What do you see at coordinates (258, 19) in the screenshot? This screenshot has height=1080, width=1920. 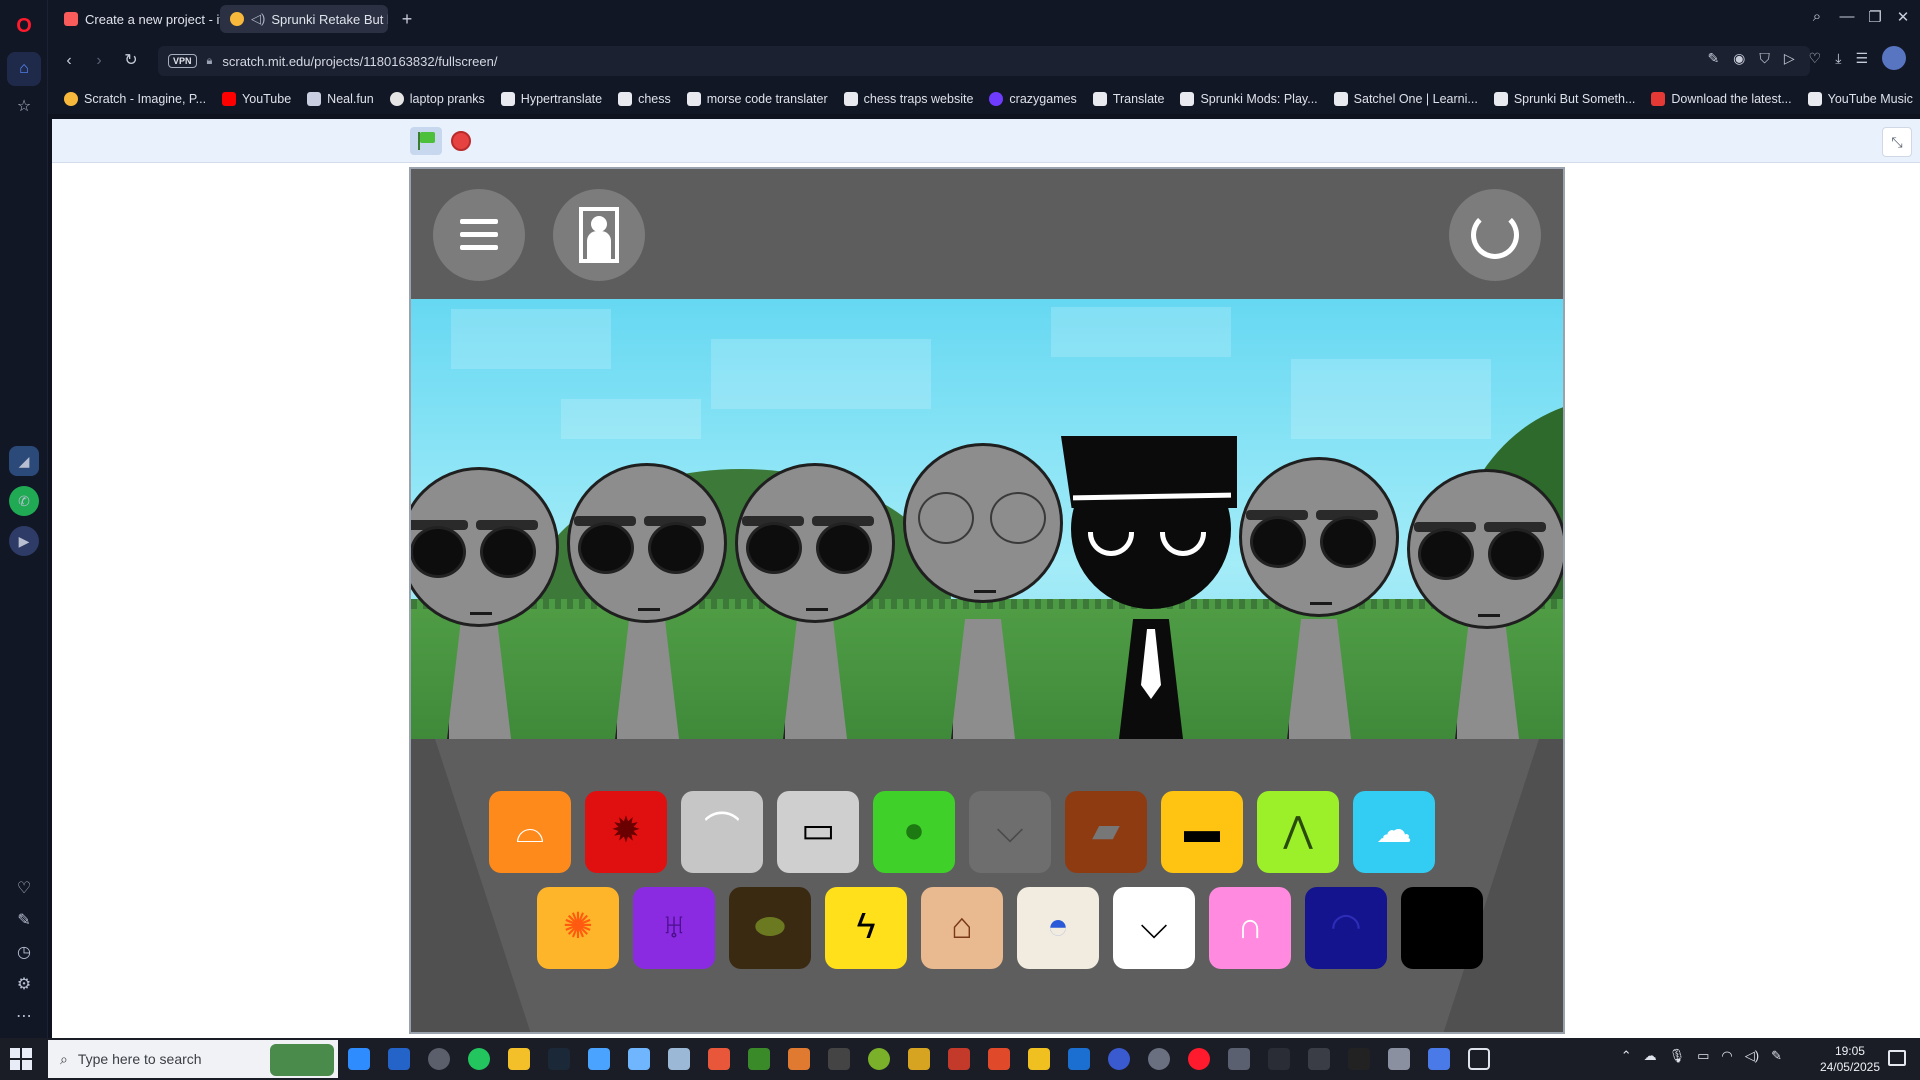 I see `speaker-icon: ◁)` at bounding box center [258, 19].